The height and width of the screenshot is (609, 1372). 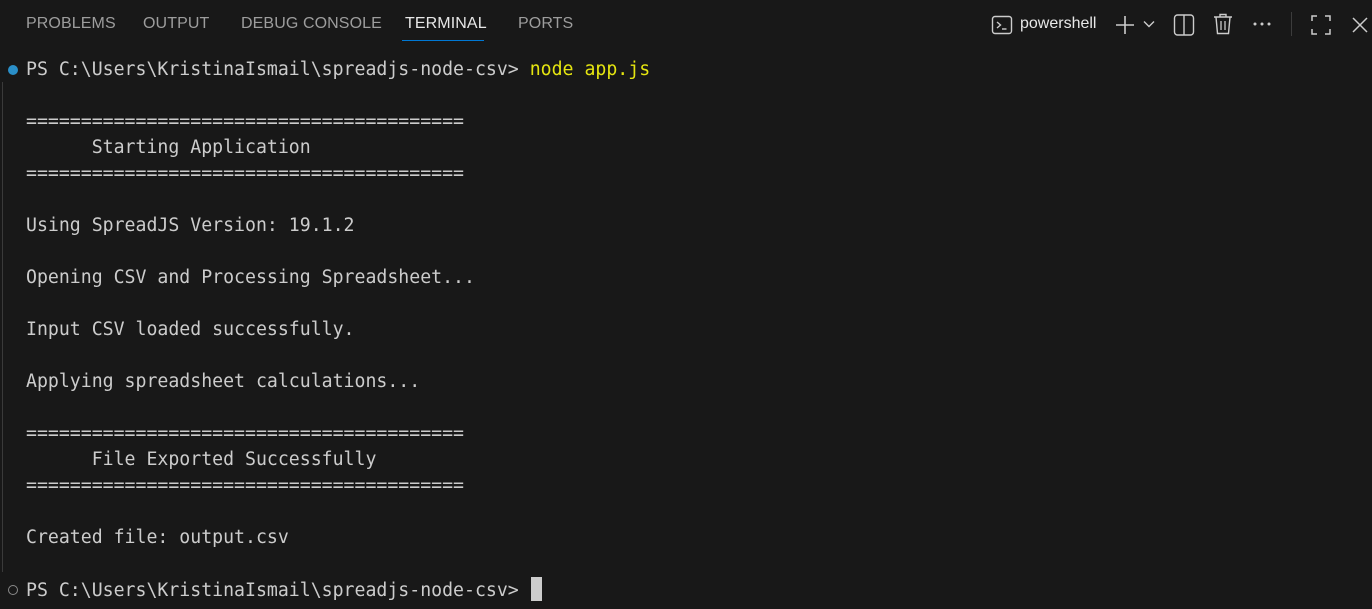 What do you see at coordinates (545, 24) in the screenshot?
I see `tab-ports: PORTS` at bounding box center [545, 24].